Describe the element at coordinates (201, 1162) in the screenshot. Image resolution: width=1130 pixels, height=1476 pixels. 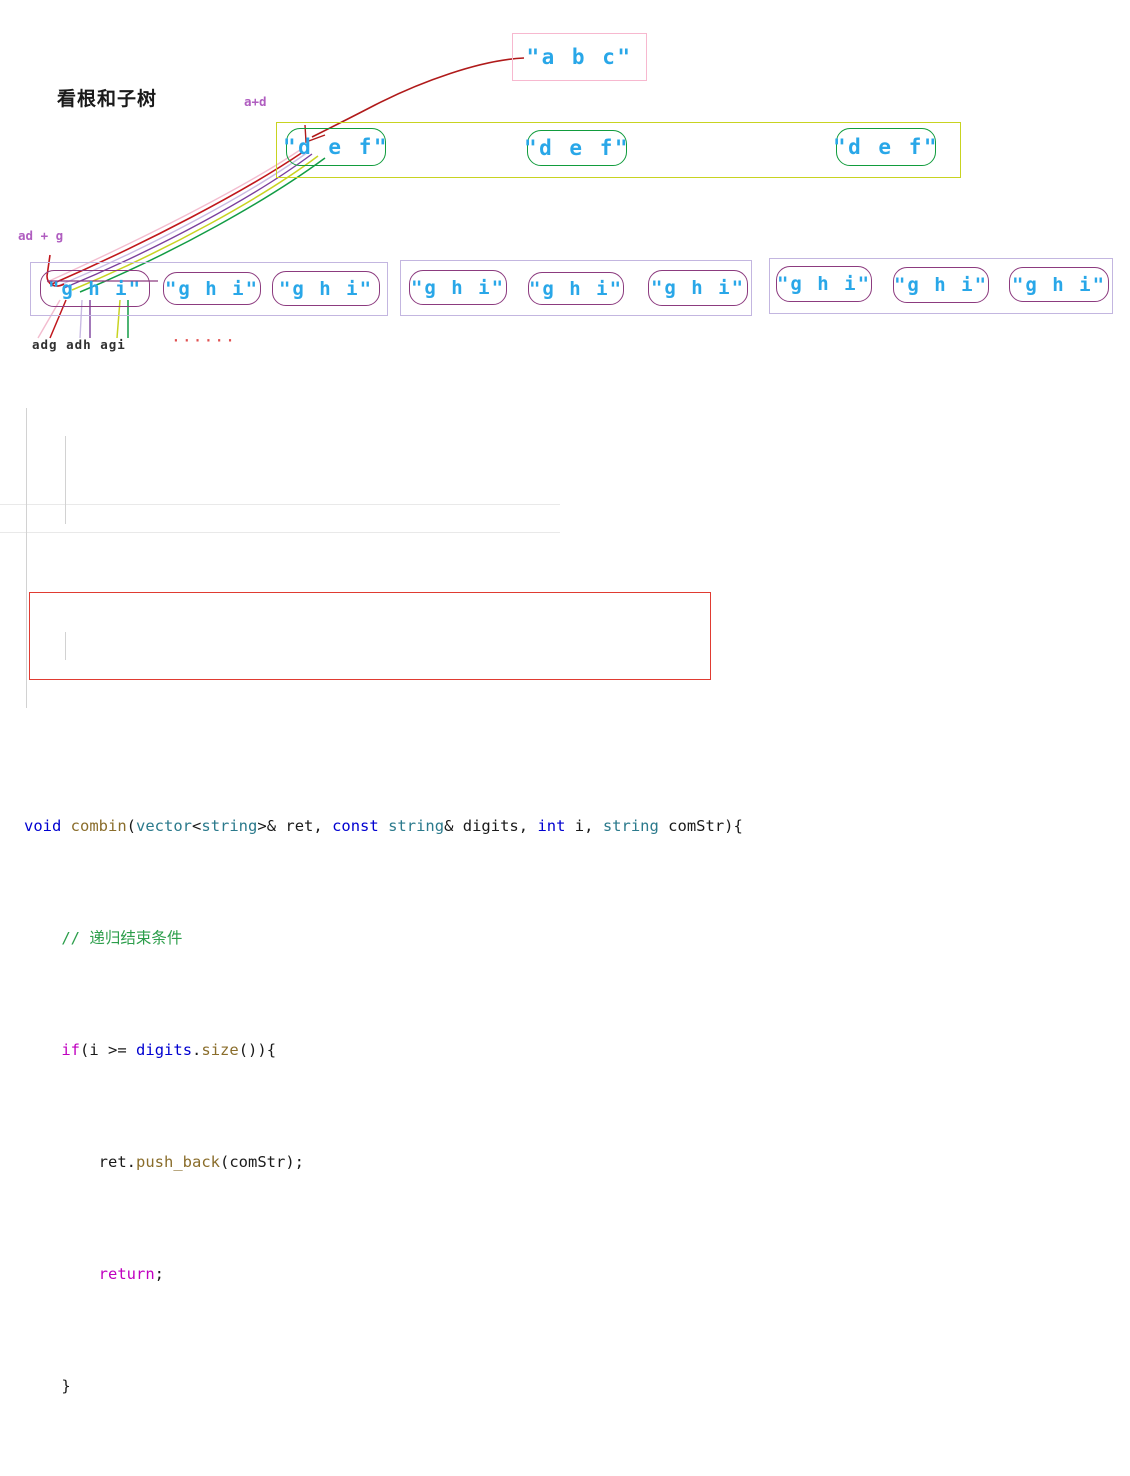
I see `code-line-4: ret.push_back(comStr);` at that location.